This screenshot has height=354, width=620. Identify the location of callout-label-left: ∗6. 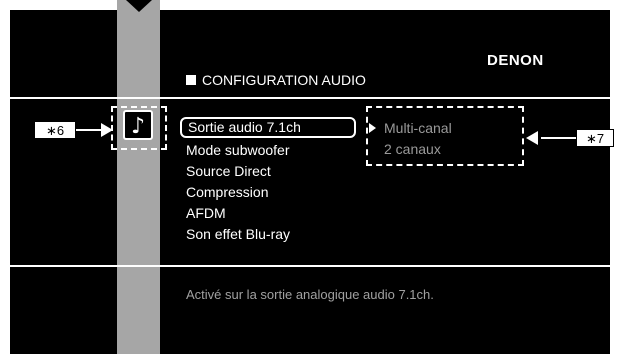
(55, 130).